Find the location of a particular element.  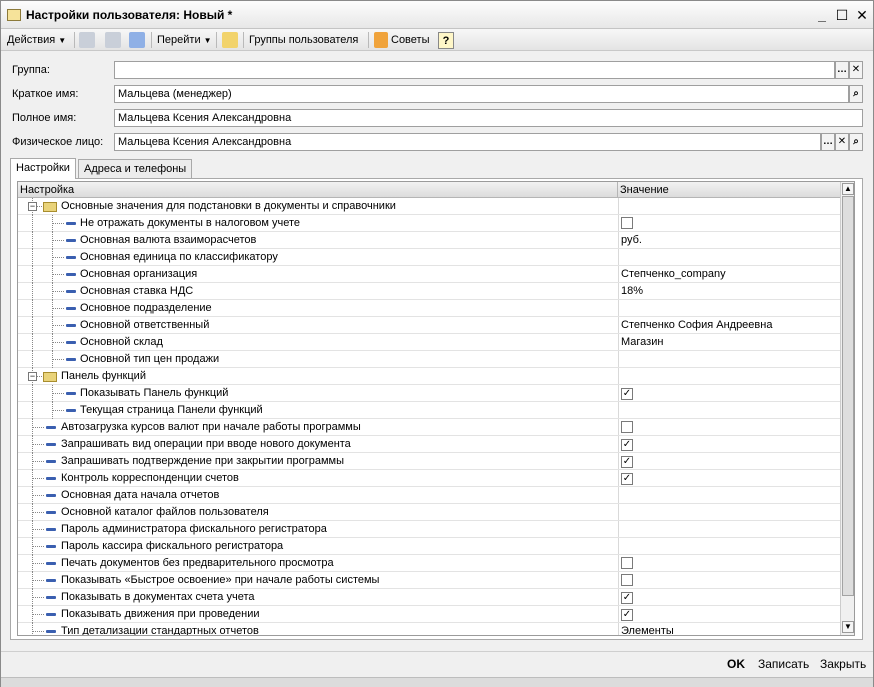

full-name-field: Мальцева Ксения Александровна is located at coordinates (488, 118).